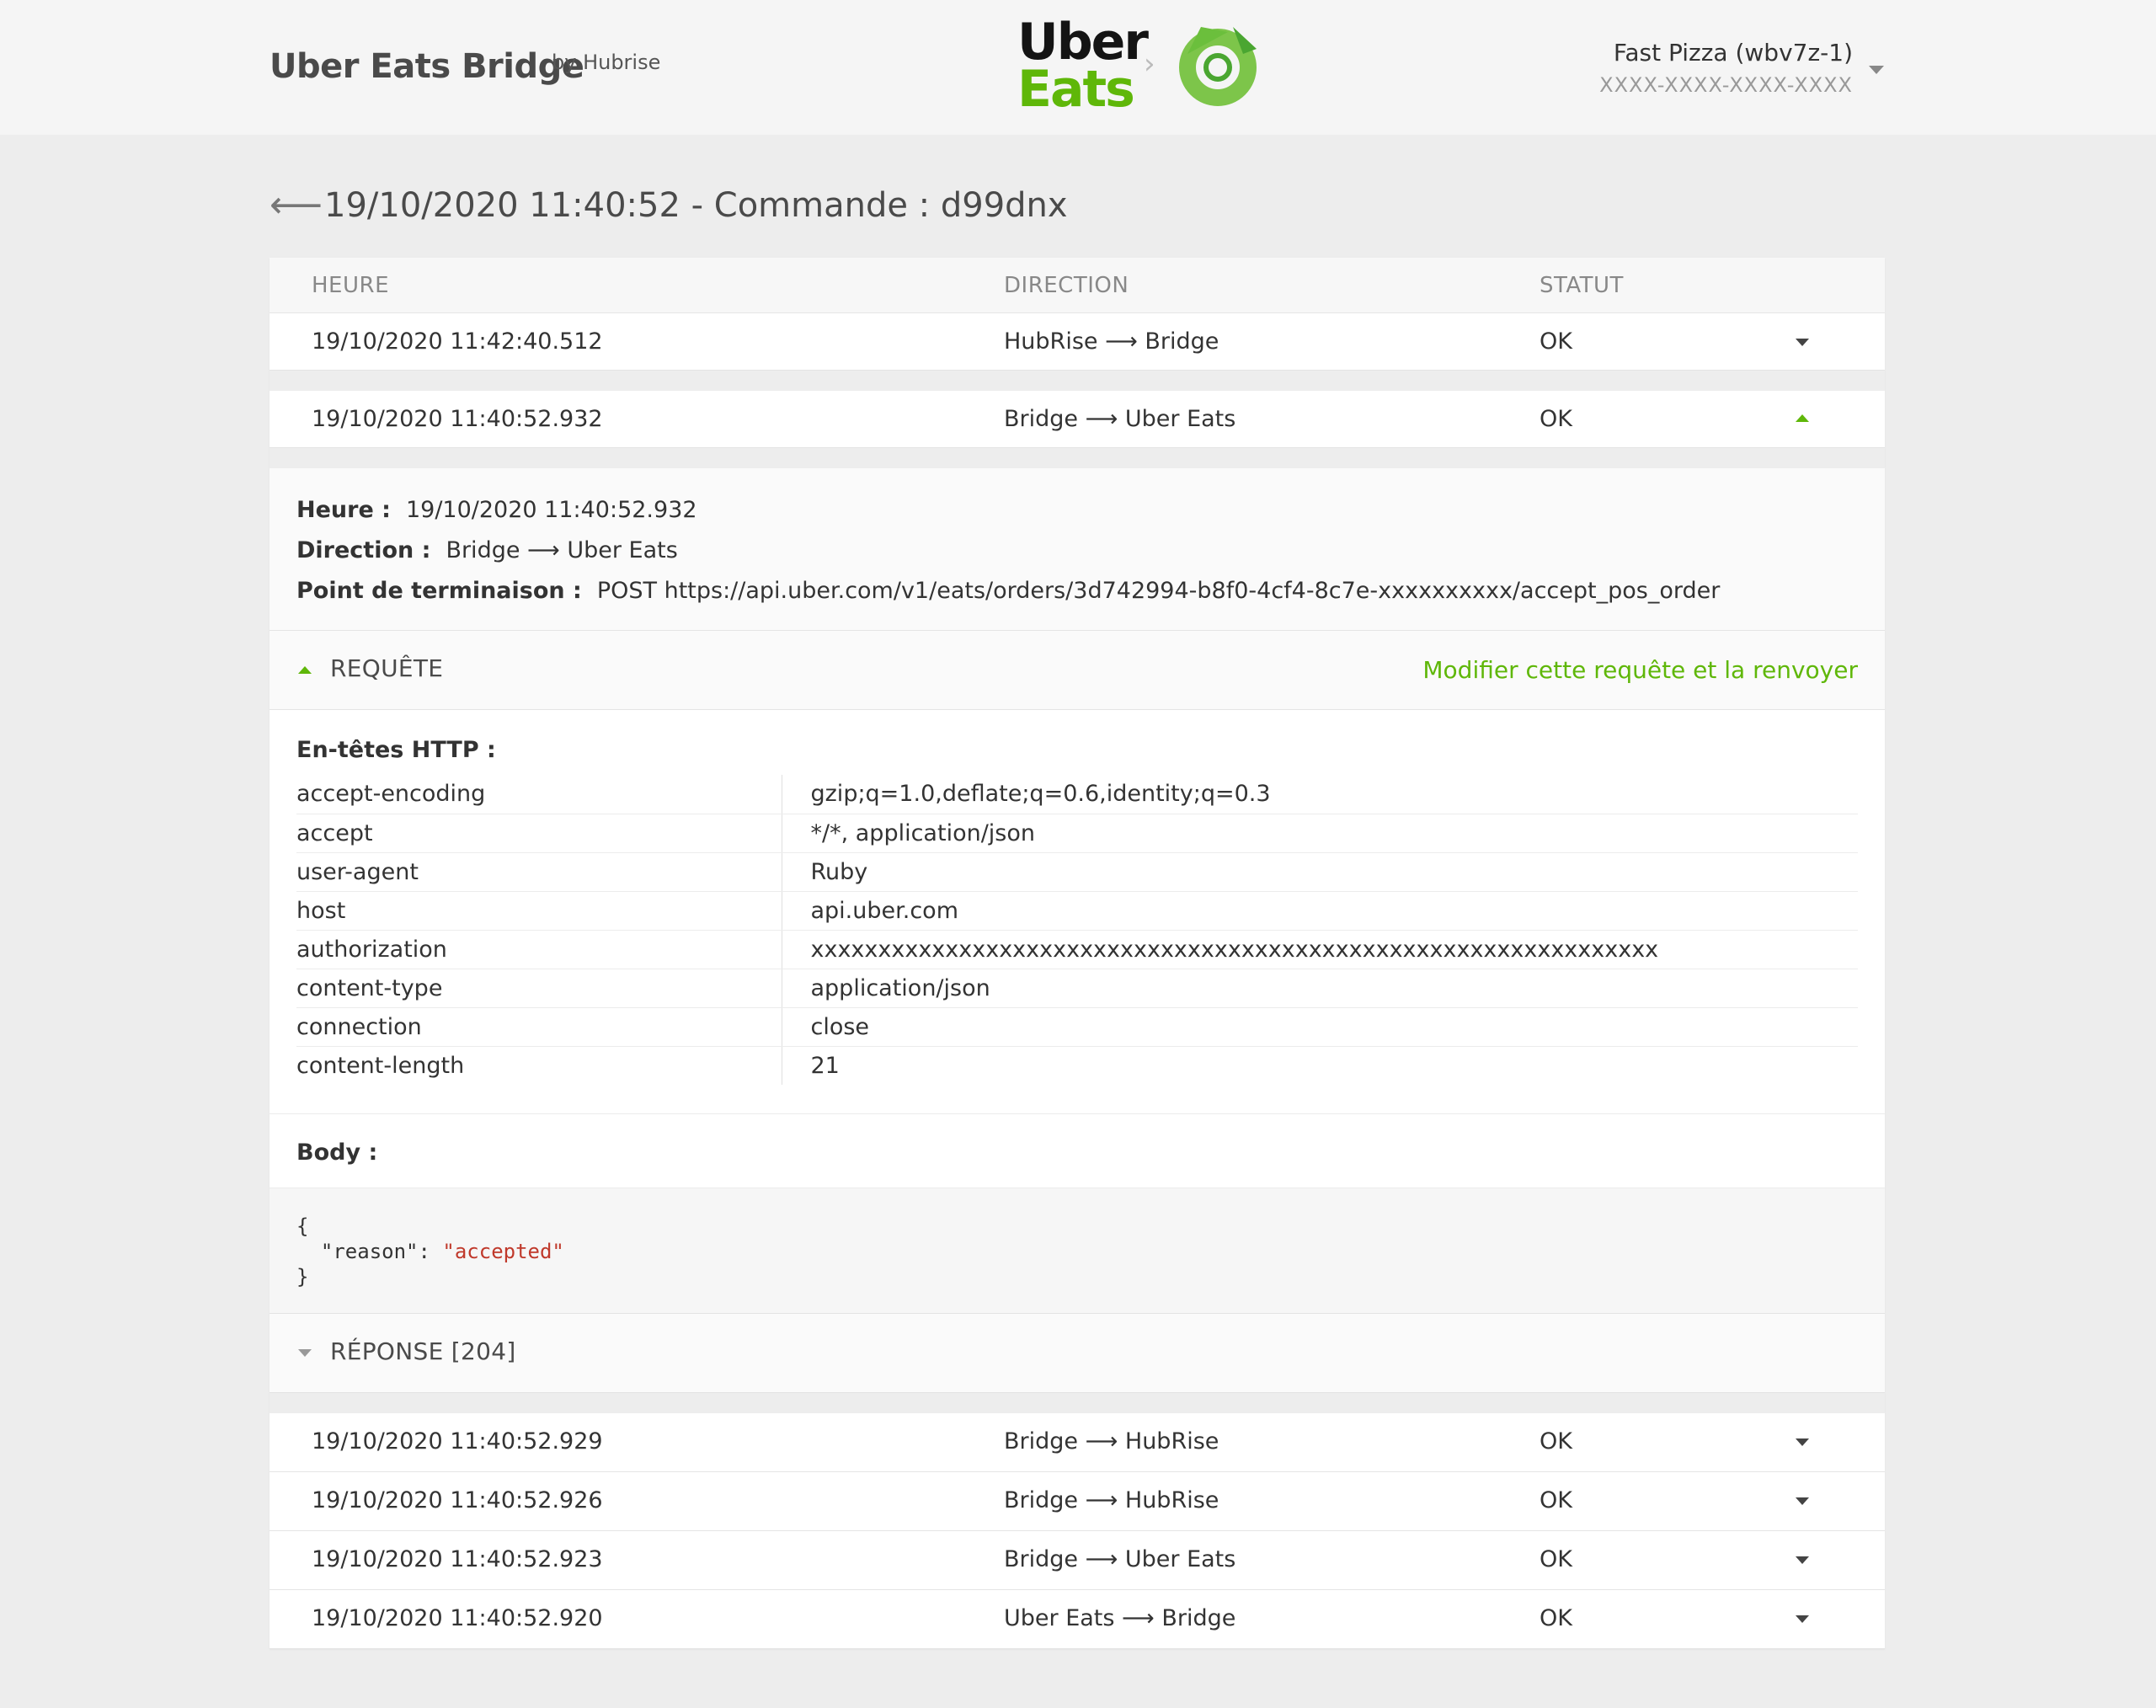 The image size is (2156, 1708). I want to click on column-header-time: HEURE, so click(351, 285).